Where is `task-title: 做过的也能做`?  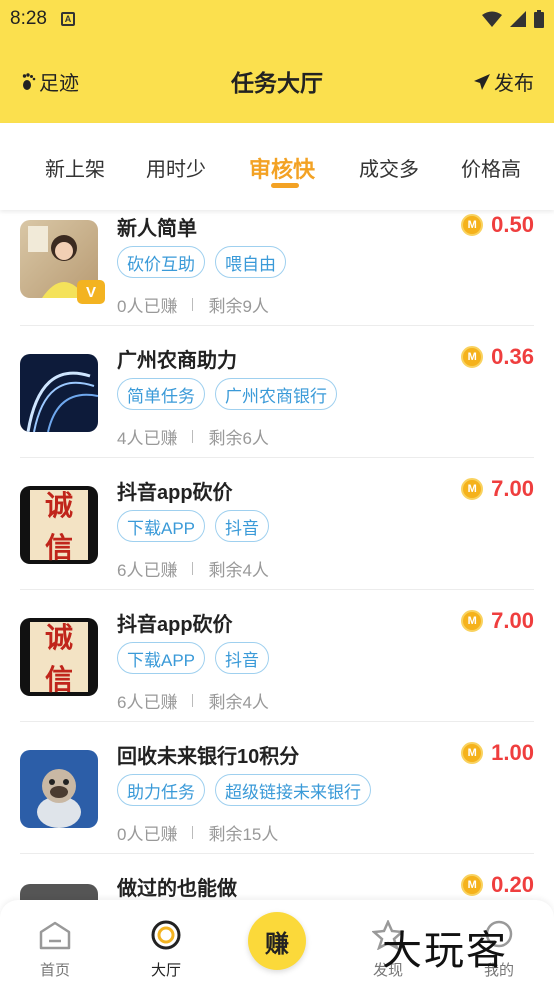 task-title: 做过的也能做 is located at coordinates (177, 889).